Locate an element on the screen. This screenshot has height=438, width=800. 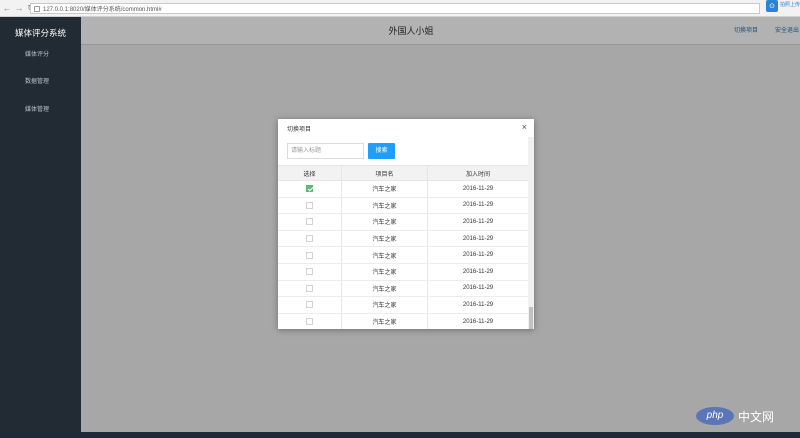
search-button: 搜索 is located at coordinates (381, 151).